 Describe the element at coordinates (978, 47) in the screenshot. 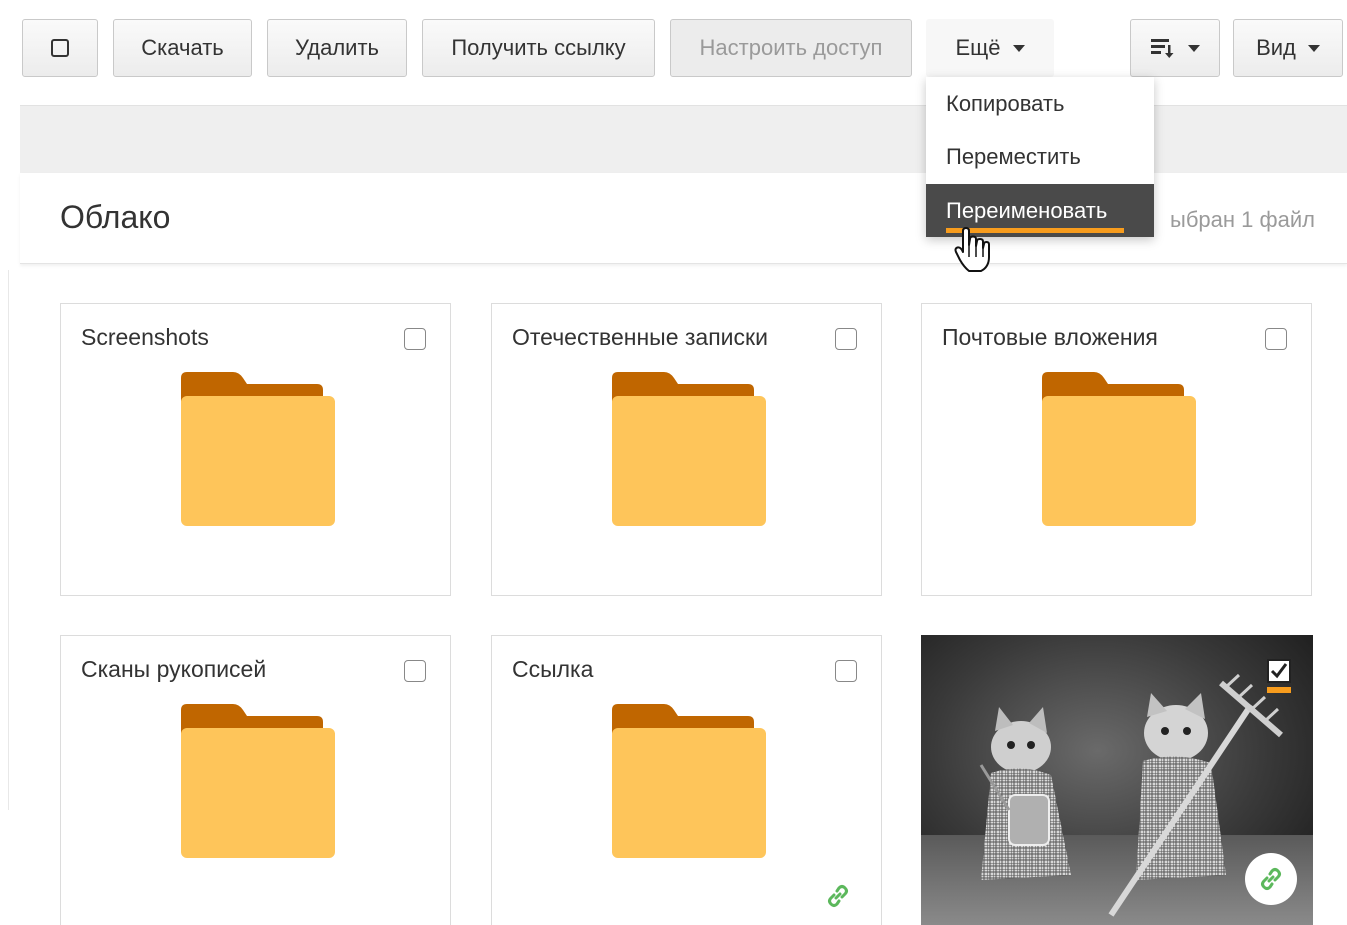

I see `more-label: Ещё` at that location.